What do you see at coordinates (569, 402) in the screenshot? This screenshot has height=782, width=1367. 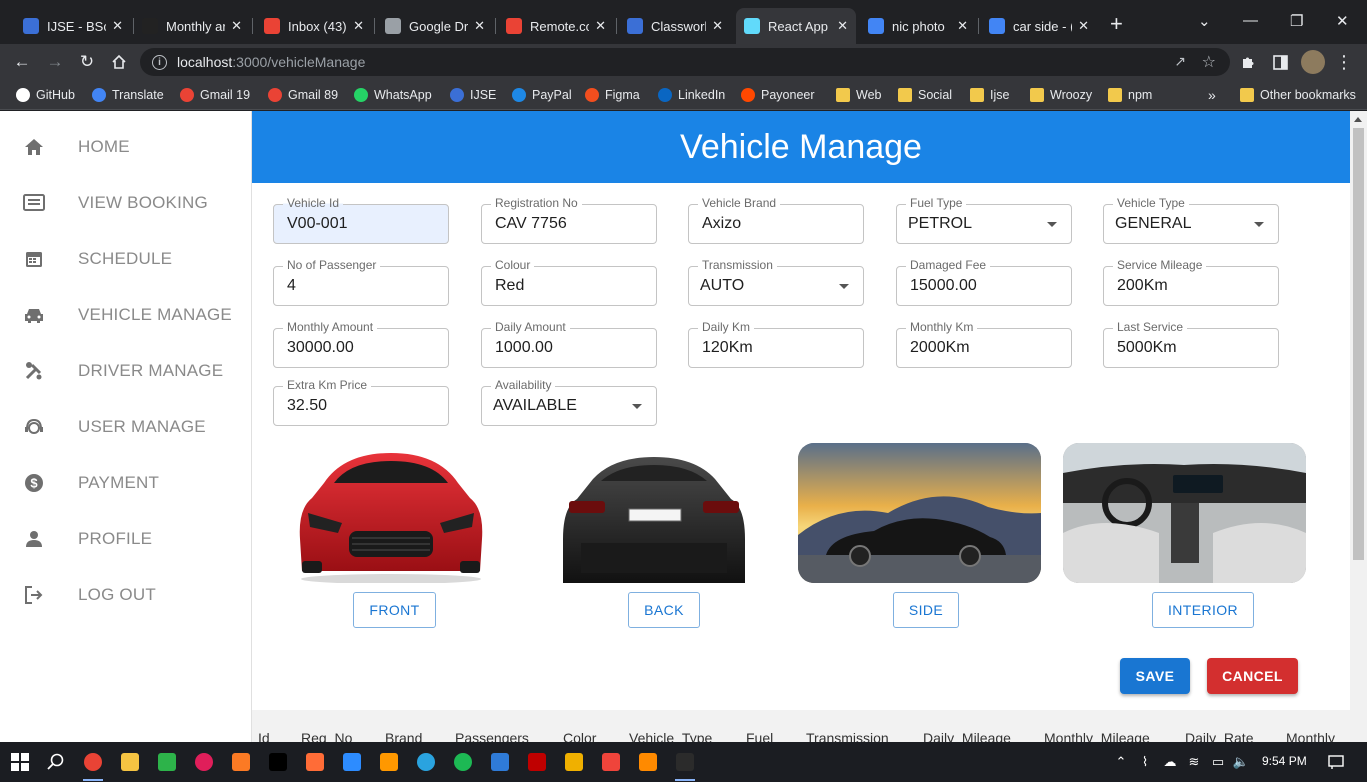 I see `availability-select: Availability AVAILABLE` at bounding box center [569, 402].